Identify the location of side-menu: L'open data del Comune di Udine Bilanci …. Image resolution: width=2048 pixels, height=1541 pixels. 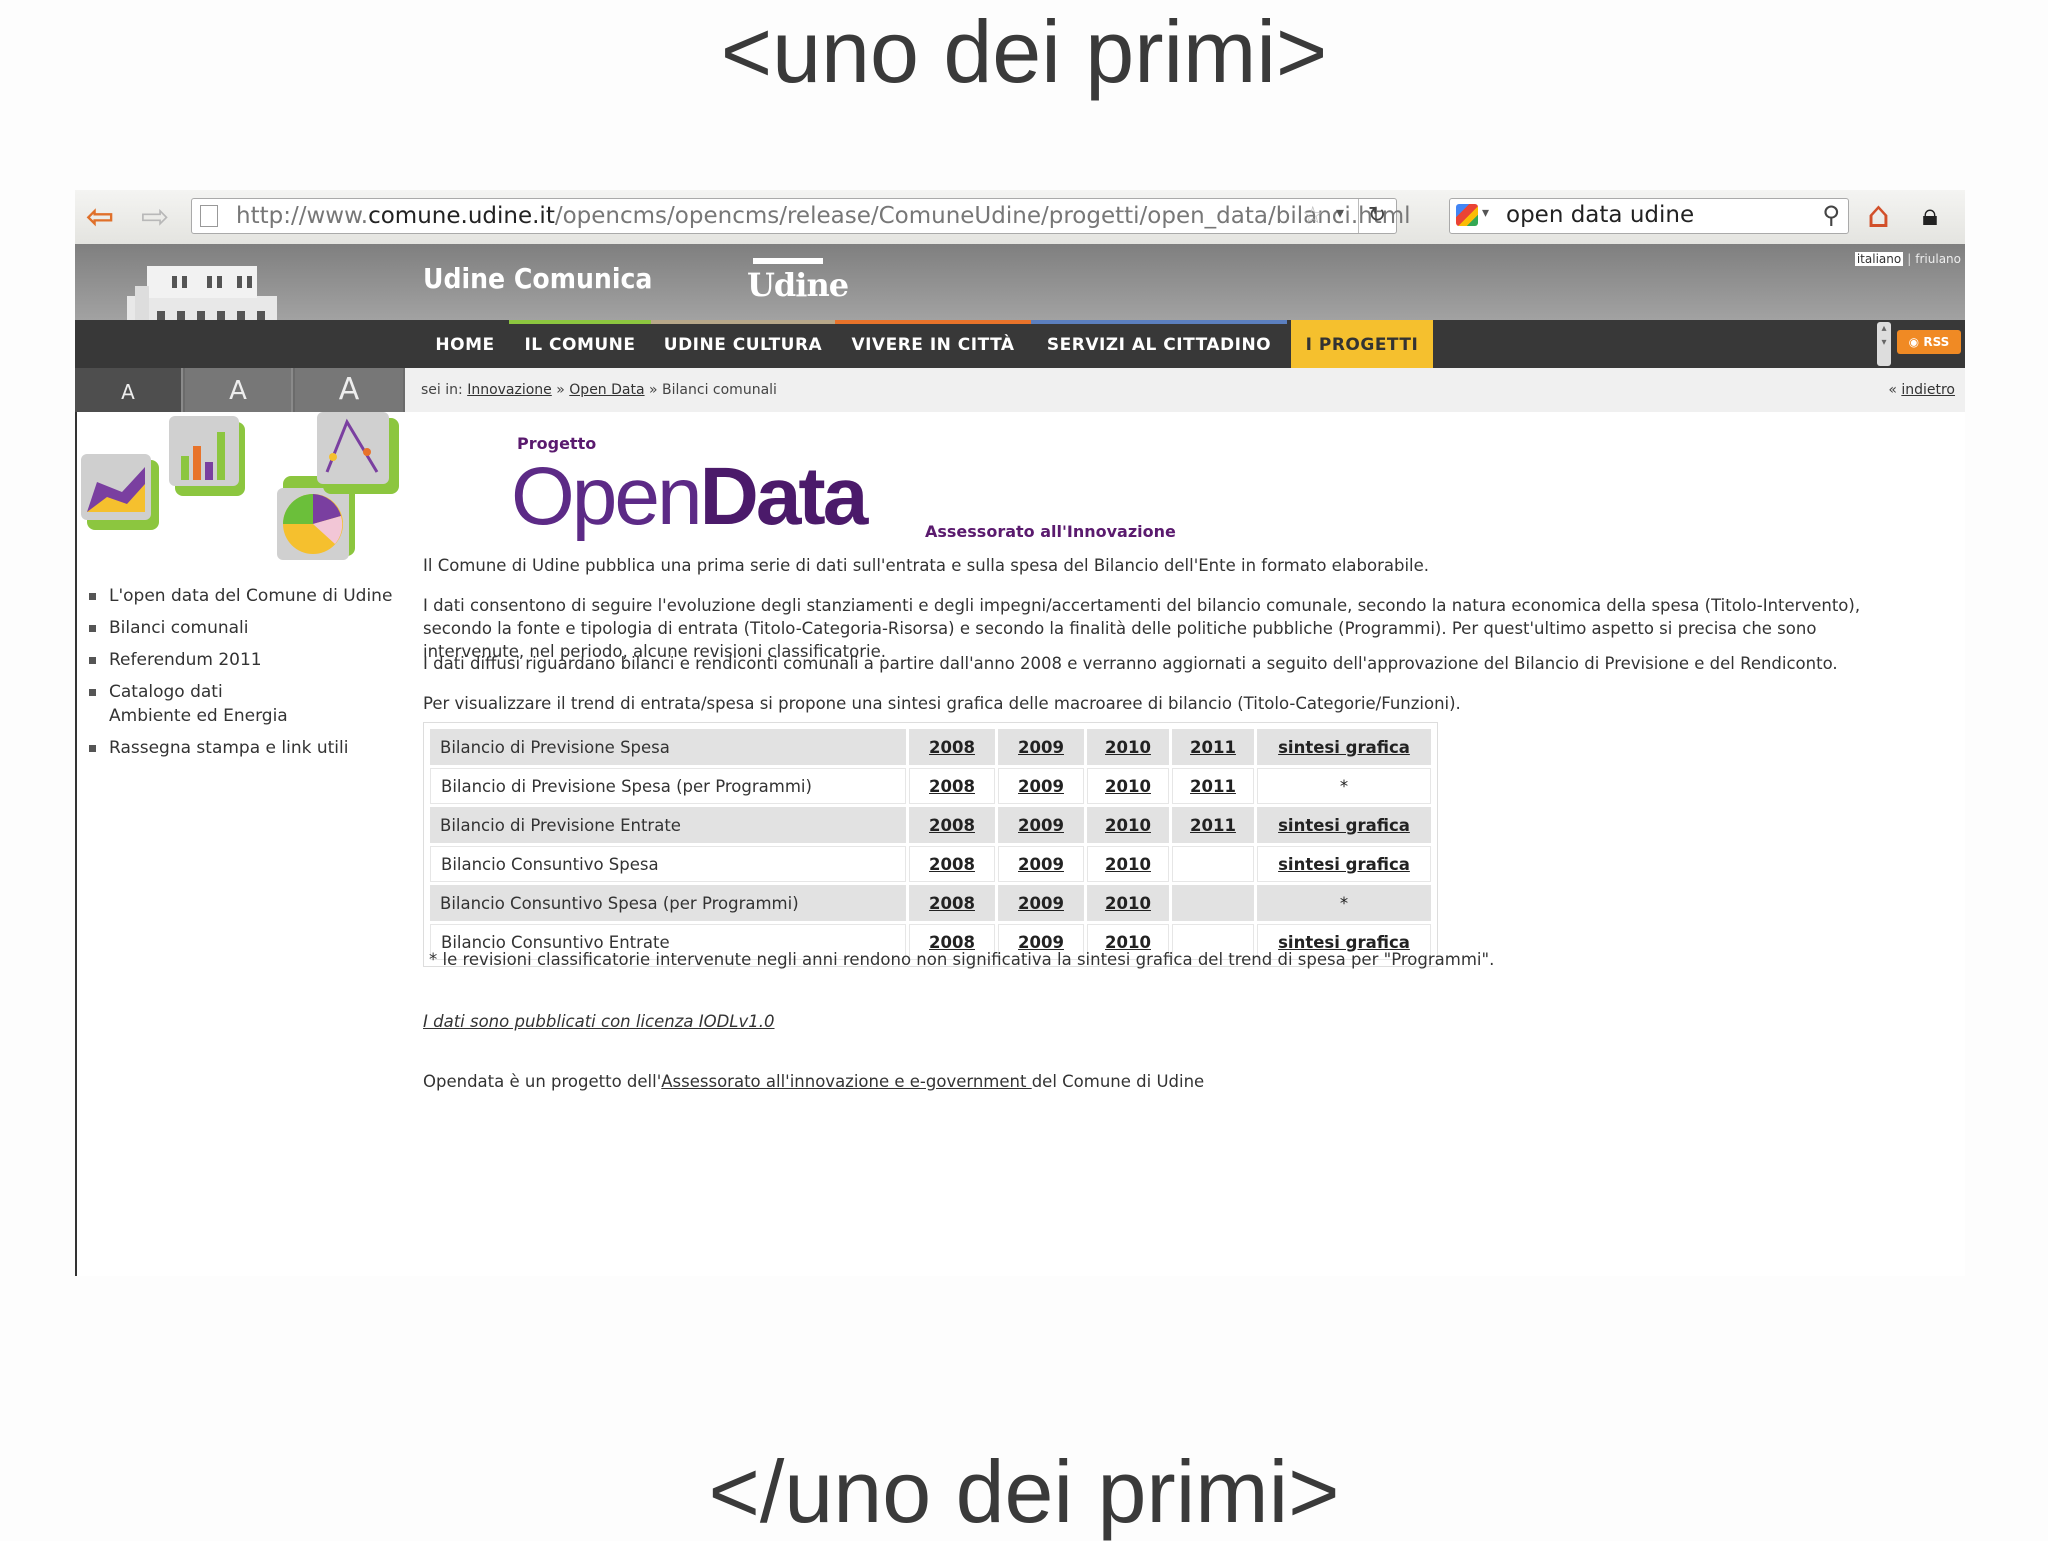
(243, 676).